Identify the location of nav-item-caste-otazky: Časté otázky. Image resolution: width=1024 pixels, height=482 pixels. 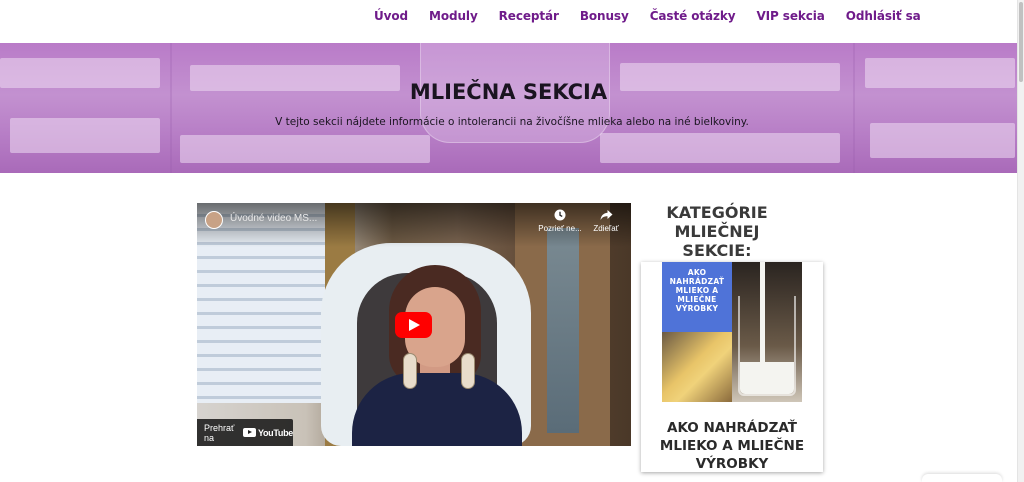
(693, 16).